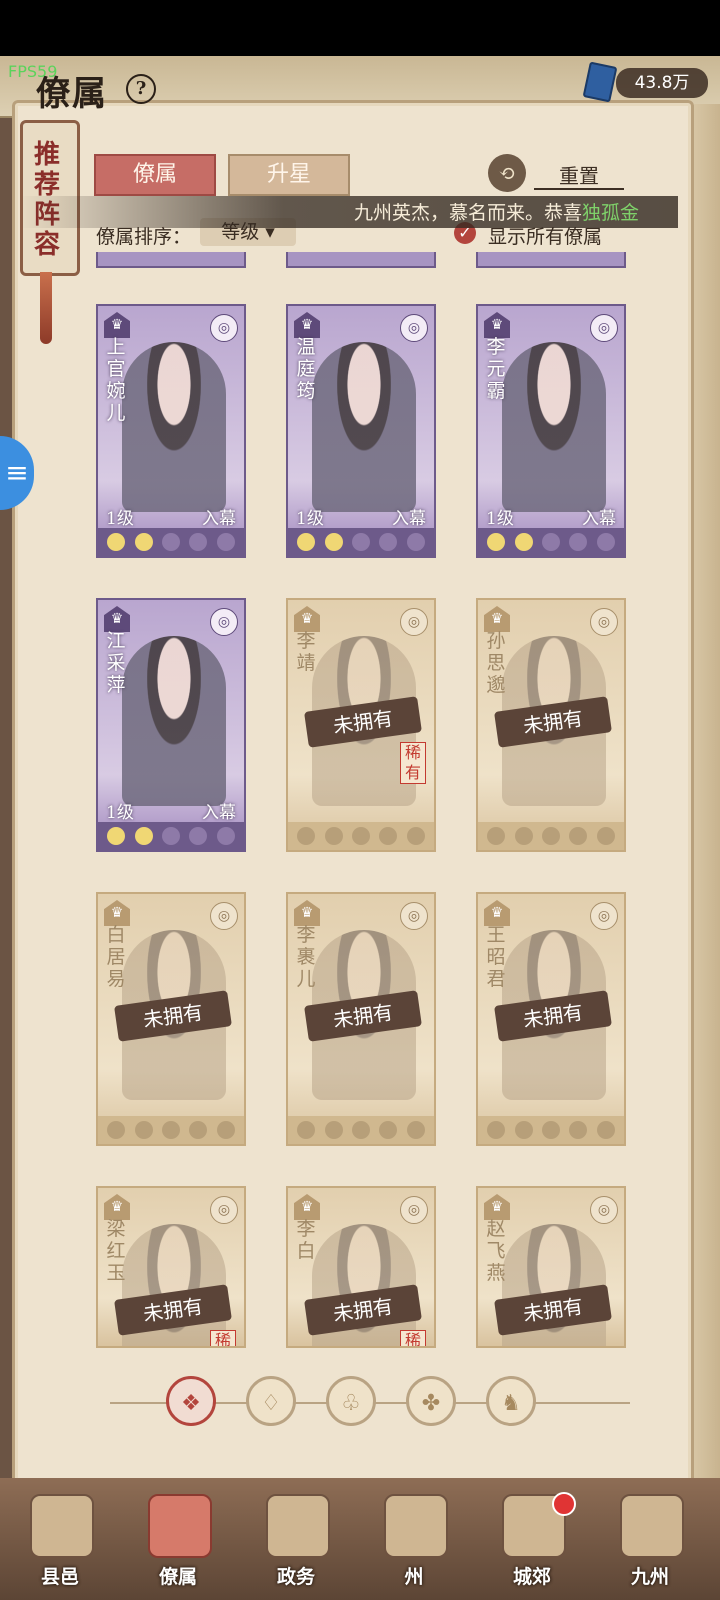 The image size is (720, 1600). Describe the element at coordinates (178, 1540) in the screenshot. I see `nav-item: 僚属` at that location.